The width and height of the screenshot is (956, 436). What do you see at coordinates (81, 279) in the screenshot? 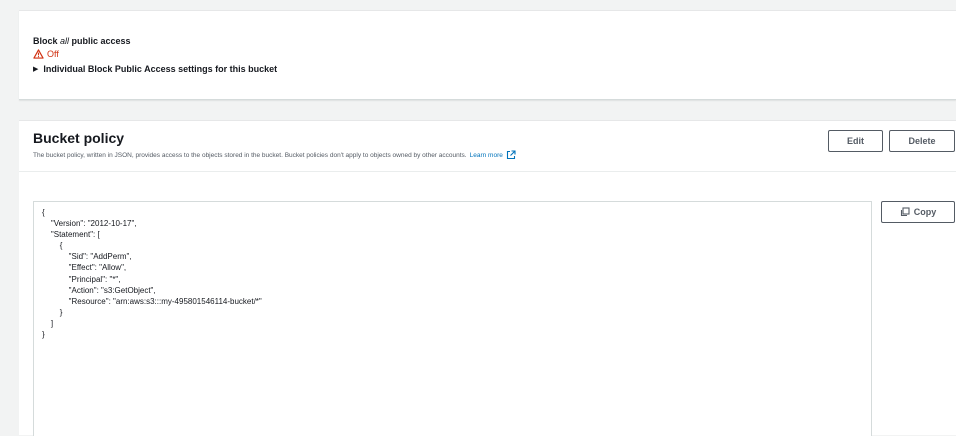
I see `policy-json-line: "Principal": "*",` at bounding box center [81, 279].